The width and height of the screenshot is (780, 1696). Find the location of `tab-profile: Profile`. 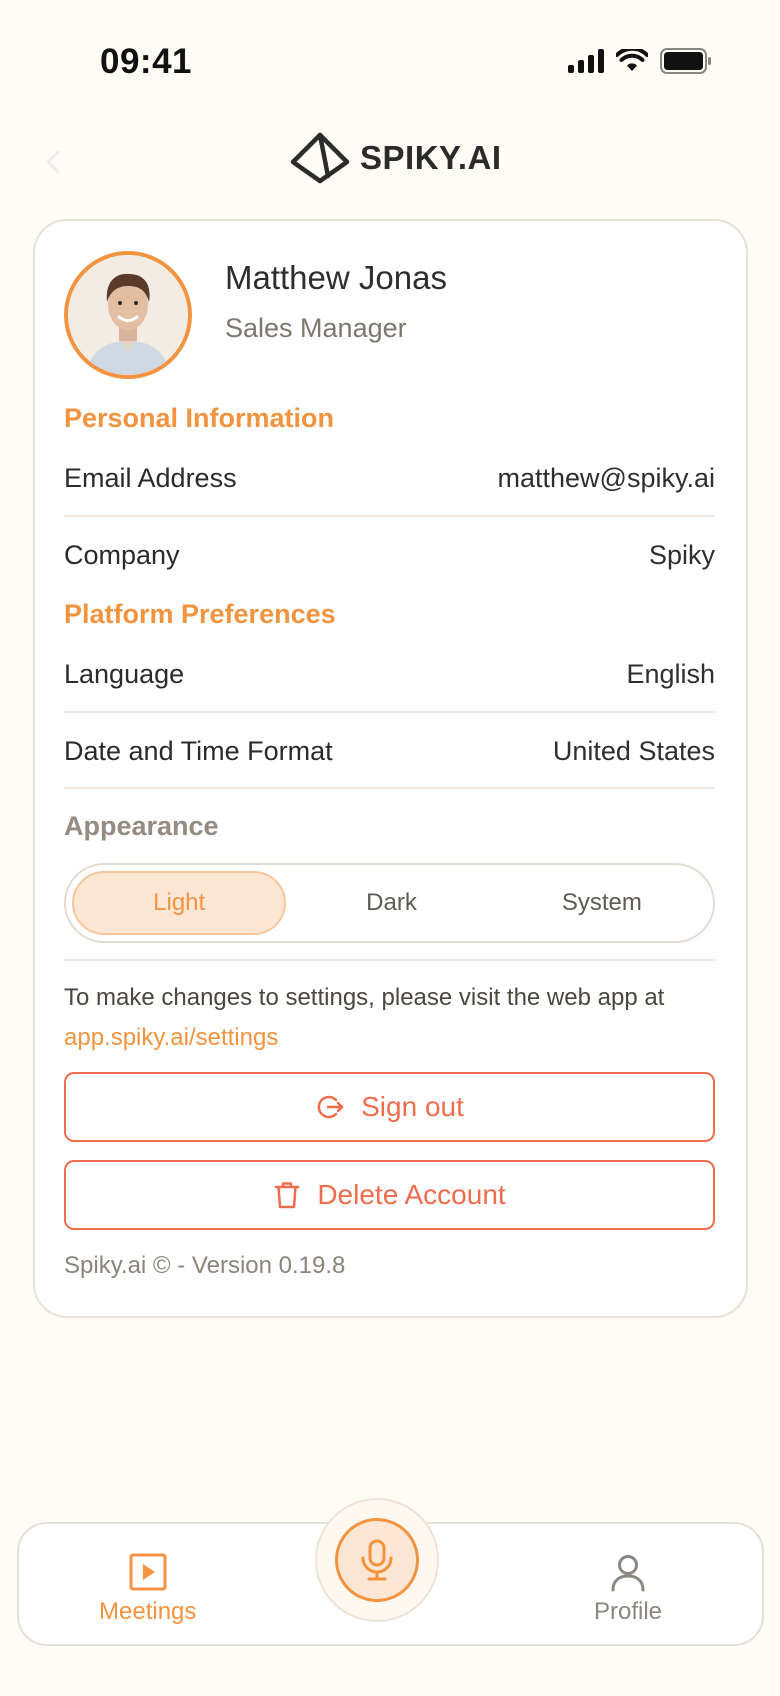

tab-profile: Profile is located at coordinates (628, 1589).